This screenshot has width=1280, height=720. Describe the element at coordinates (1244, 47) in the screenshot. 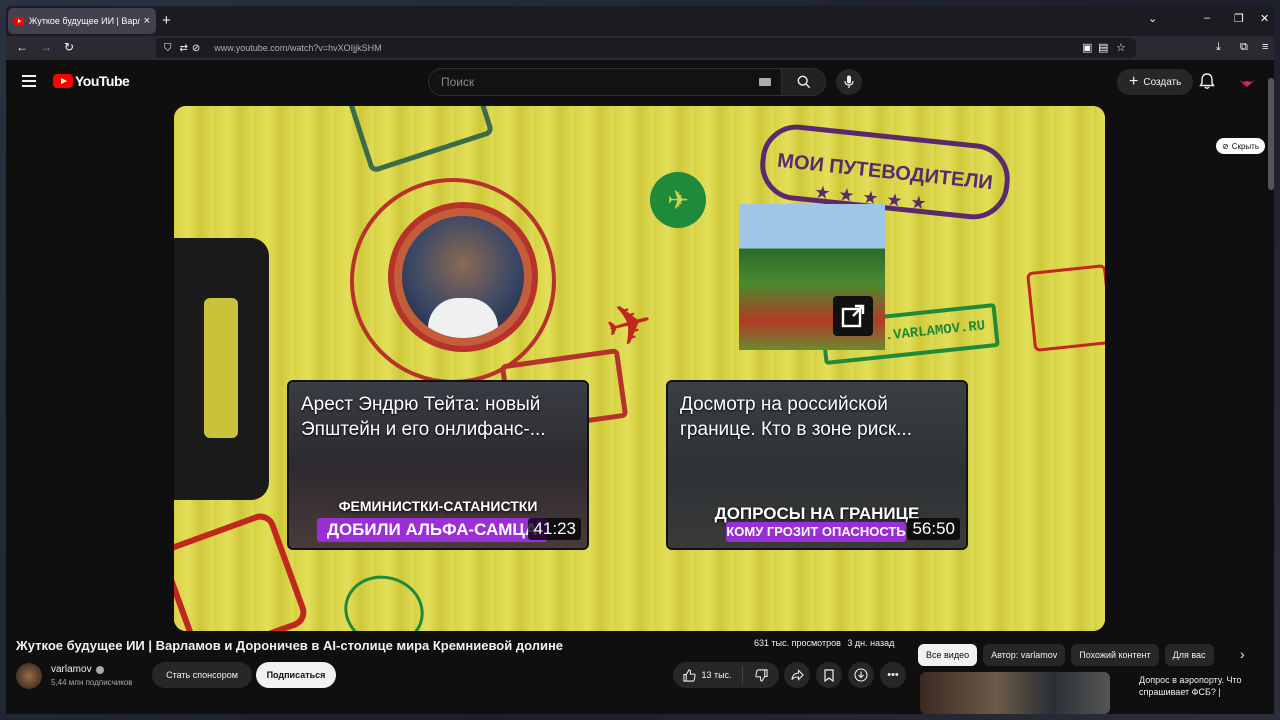

I see `extensions-icon: ⧉` at that location.